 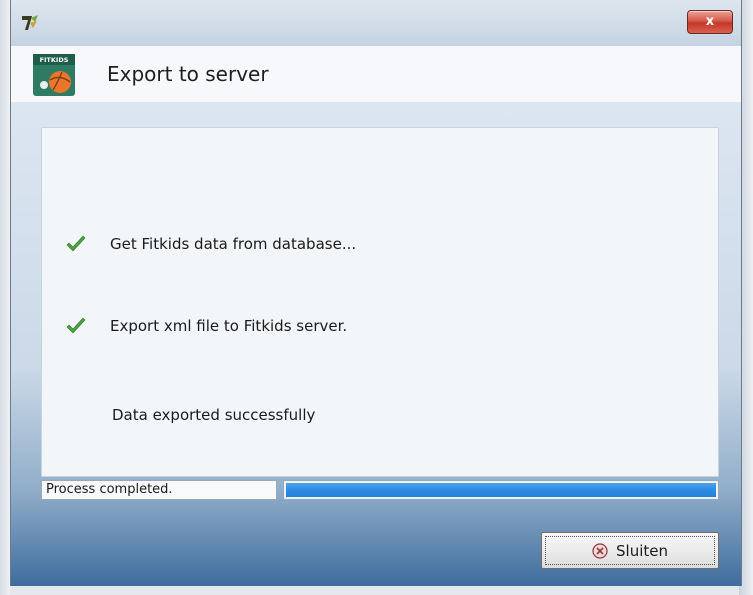 I want to click on dialog-header: FITKIDS Export to server, so click(x=376, y=74).